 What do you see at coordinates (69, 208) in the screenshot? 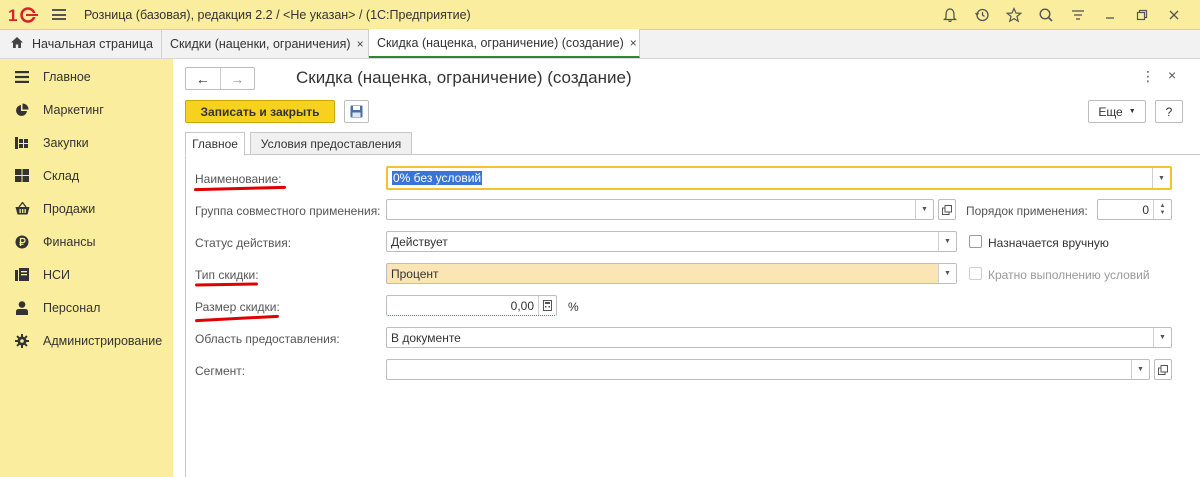
I see `sidebar-item-label: Продажи` at bounding box center [69, 208].